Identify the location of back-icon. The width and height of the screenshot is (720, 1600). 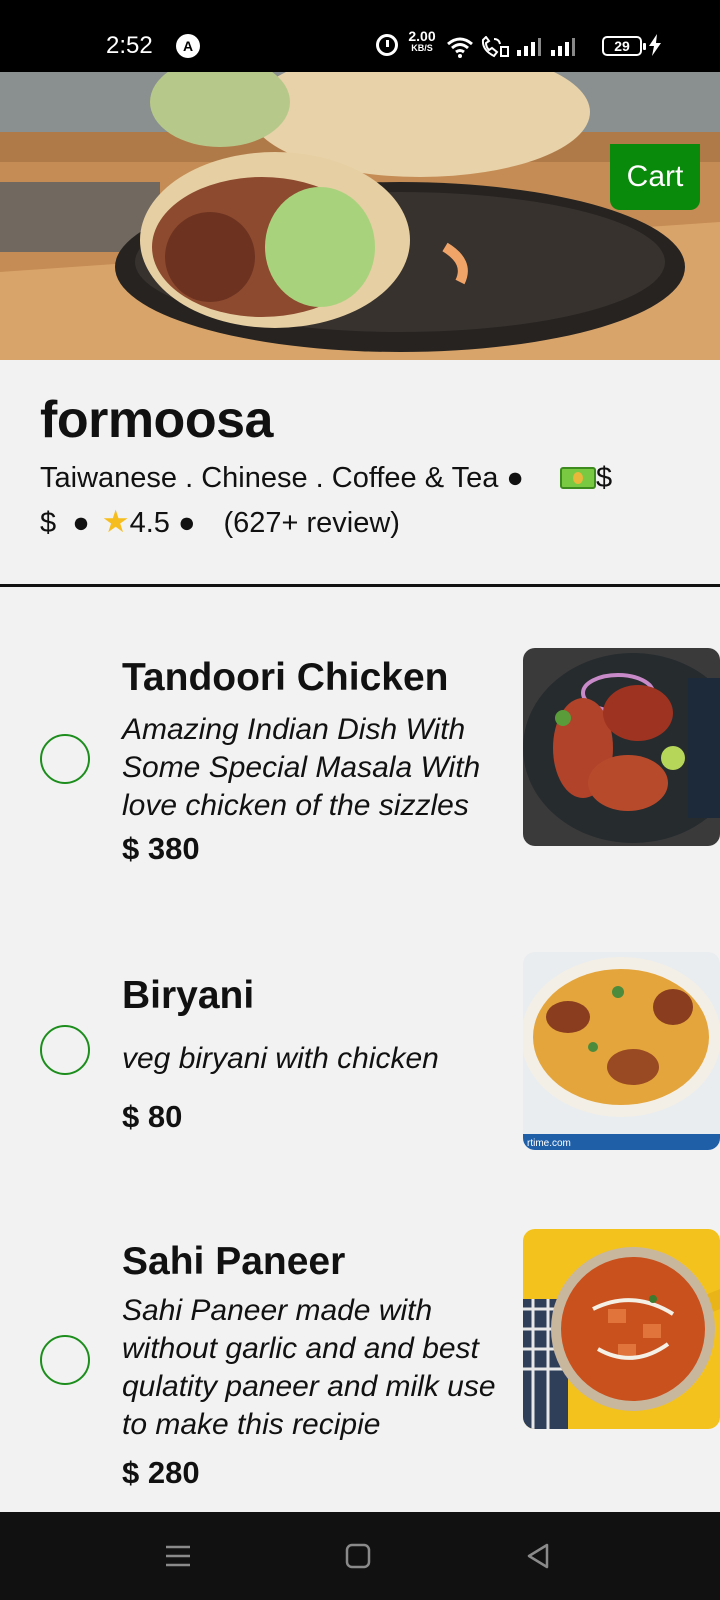
(538, 1556).